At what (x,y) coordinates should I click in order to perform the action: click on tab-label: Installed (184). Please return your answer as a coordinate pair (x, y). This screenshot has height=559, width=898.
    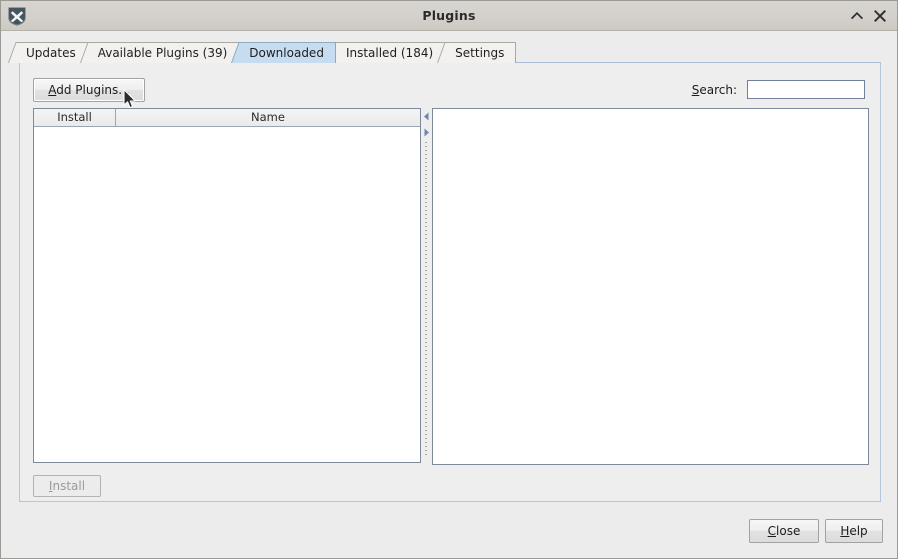
    Looking at the image, I should click on (389, 53).